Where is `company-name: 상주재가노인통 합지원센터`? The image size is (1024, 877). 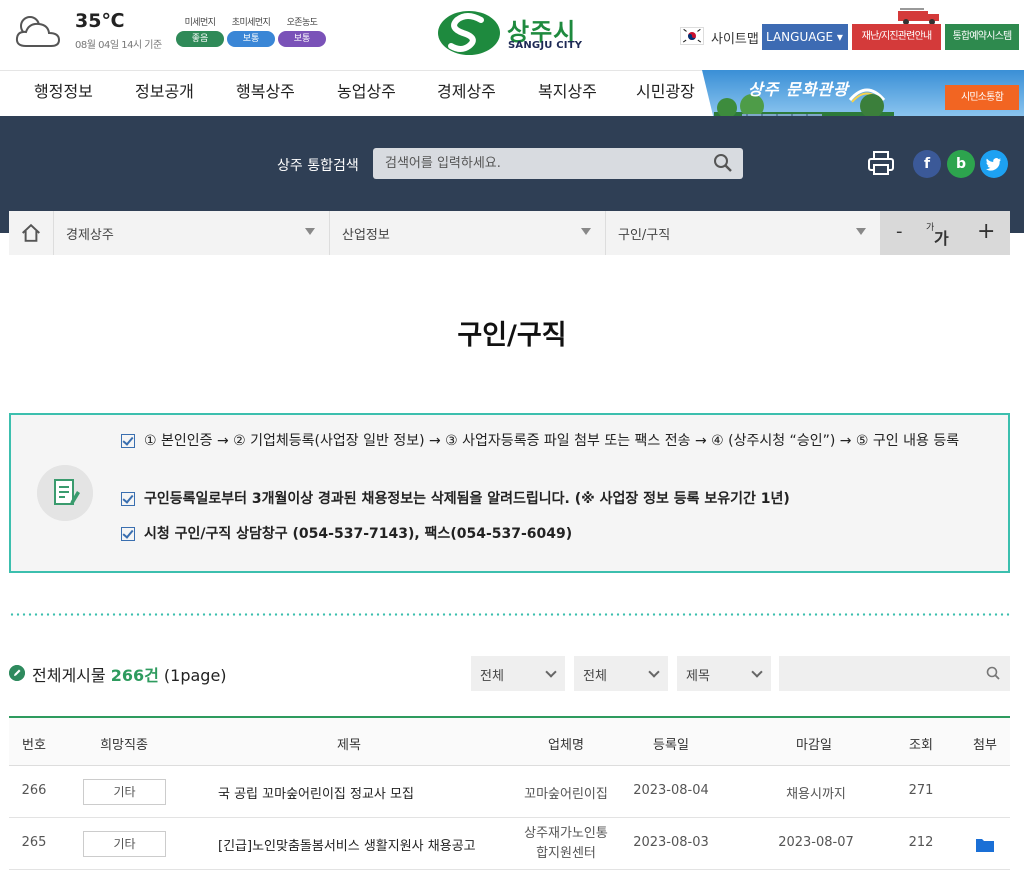
company-name: 상주재가노인통 합지원센터 is located at coordinates (566, 843).